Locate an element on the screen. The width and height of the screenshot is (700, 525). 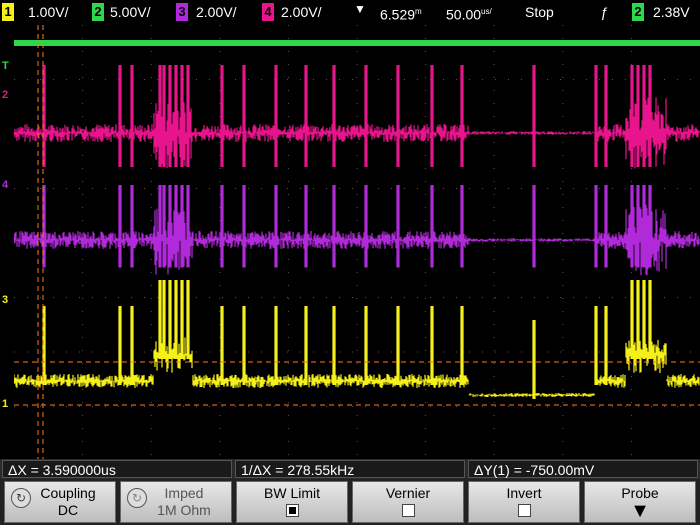
run-state: Stop is located at coordinates (539, 12).